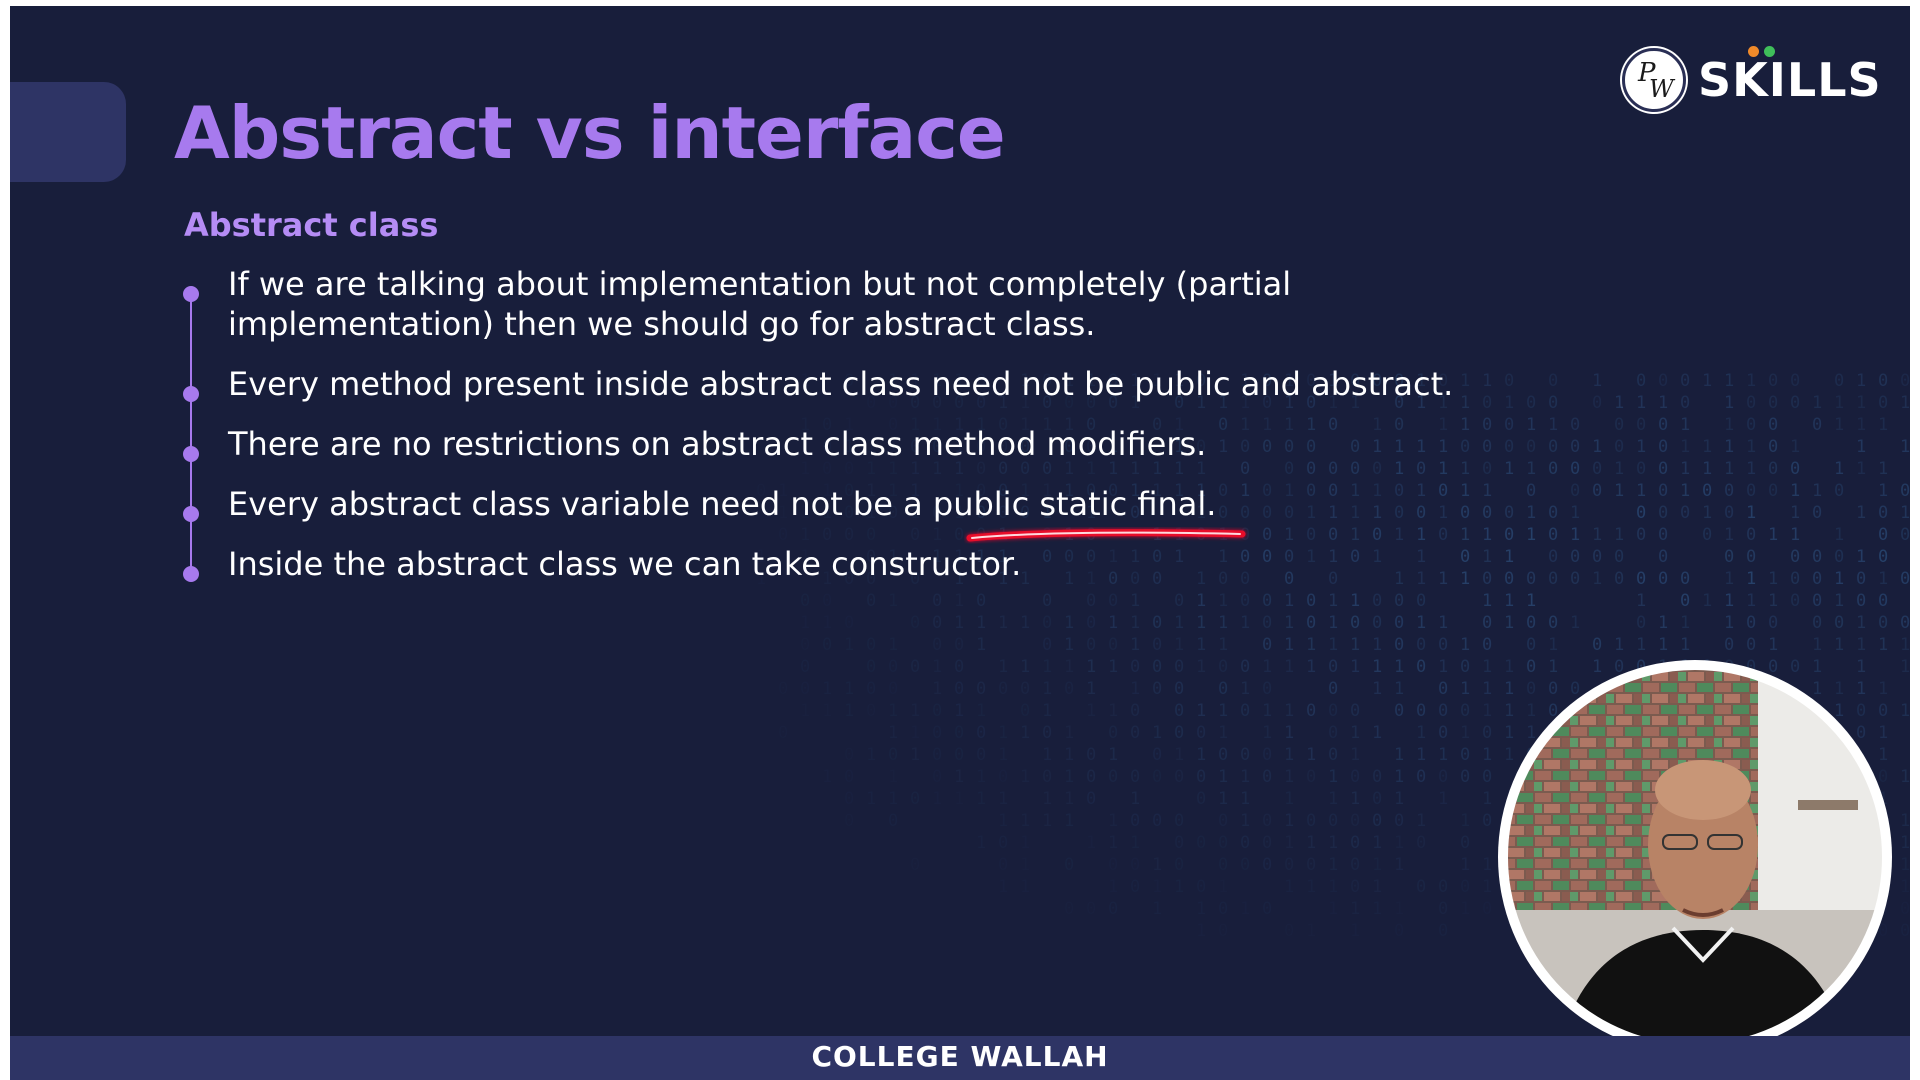 The width and height of the screenshot is (1920, 1080). What do you see at coordinates (191, 394) in the screenshot?
I see `circle-bullet-icon` at bounding box center [191, 394].